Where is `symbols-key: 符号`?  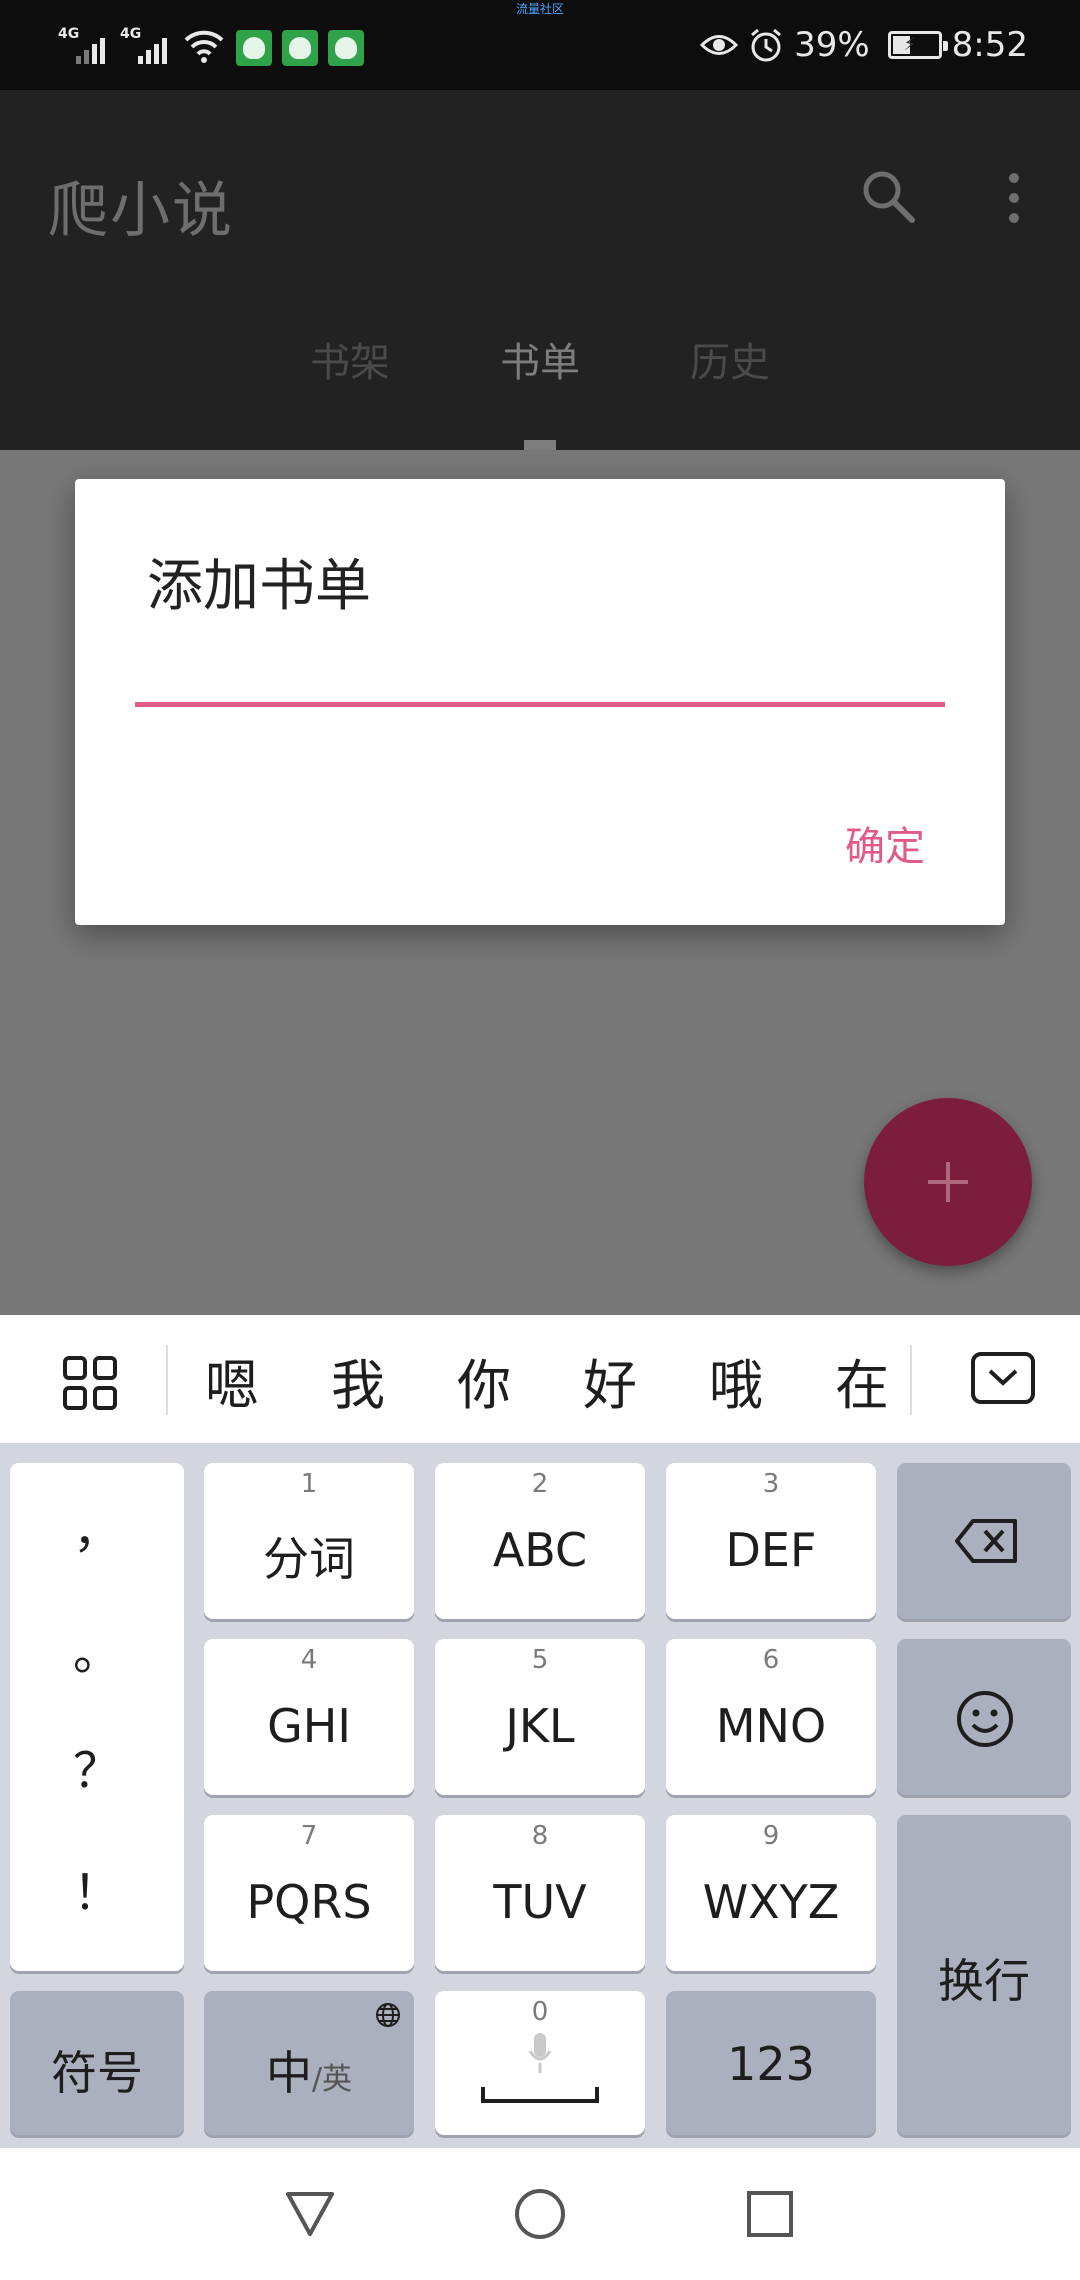 symbols-key: 符号 is located at coordinates (97, 2063).